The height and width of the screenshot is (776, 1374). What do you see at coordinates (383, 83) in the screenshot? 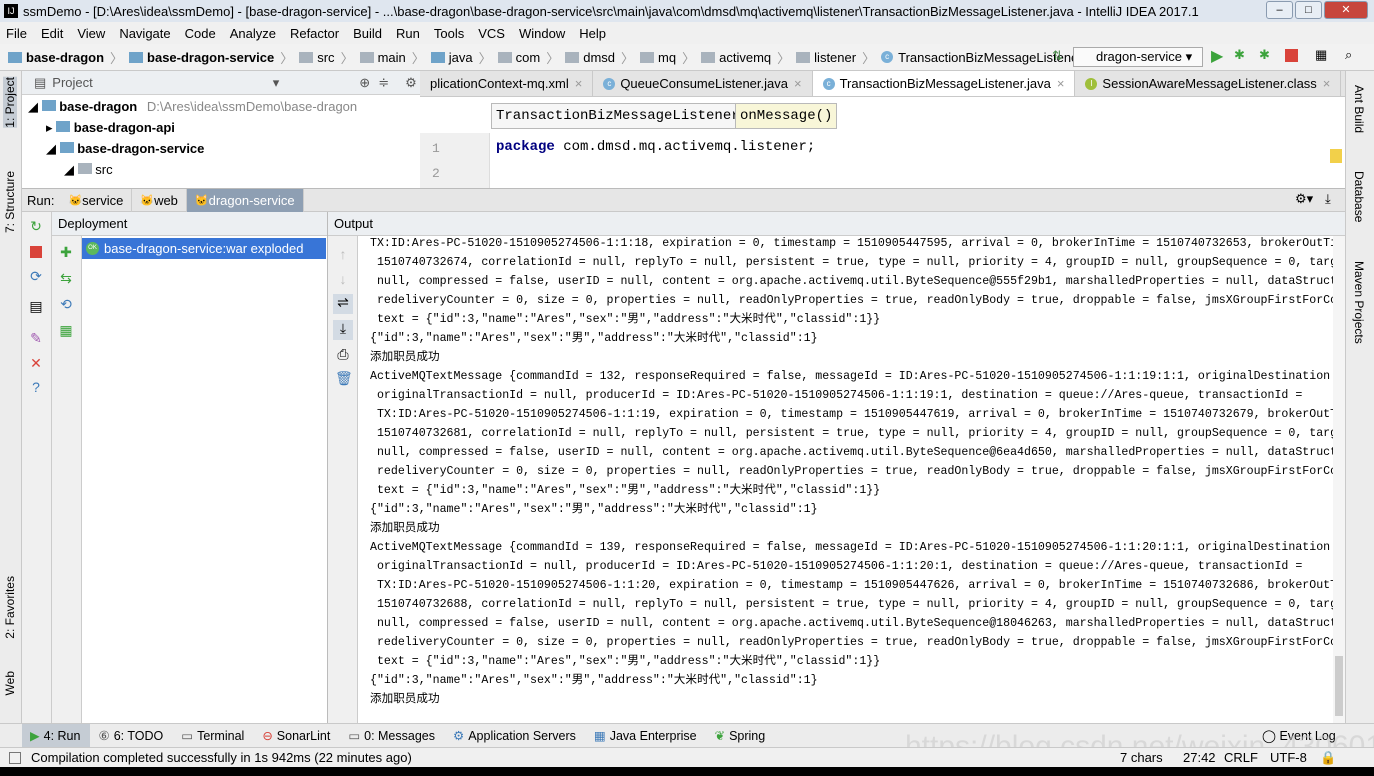
I see `collapse-icon: ≑` at bounding box center [383, 83].